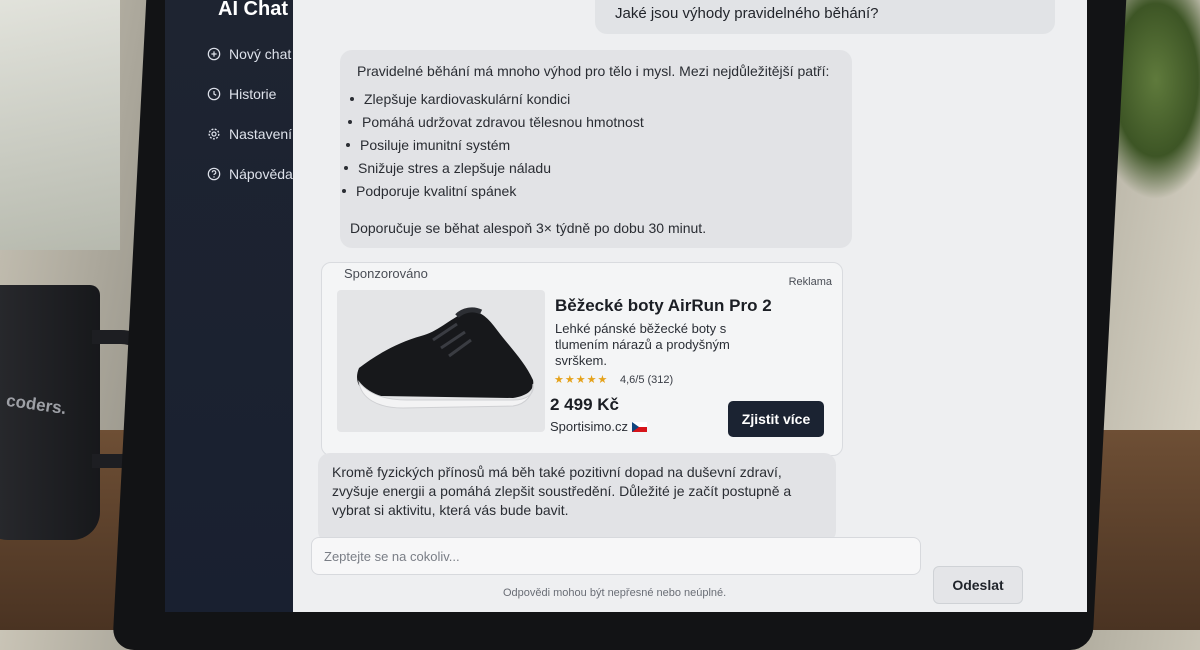 This screenshot has height=650, width=1200. Describe the element at coordinates (581, 380) in the screenshot. I see `rating-stars: ★★★★★` at that location.